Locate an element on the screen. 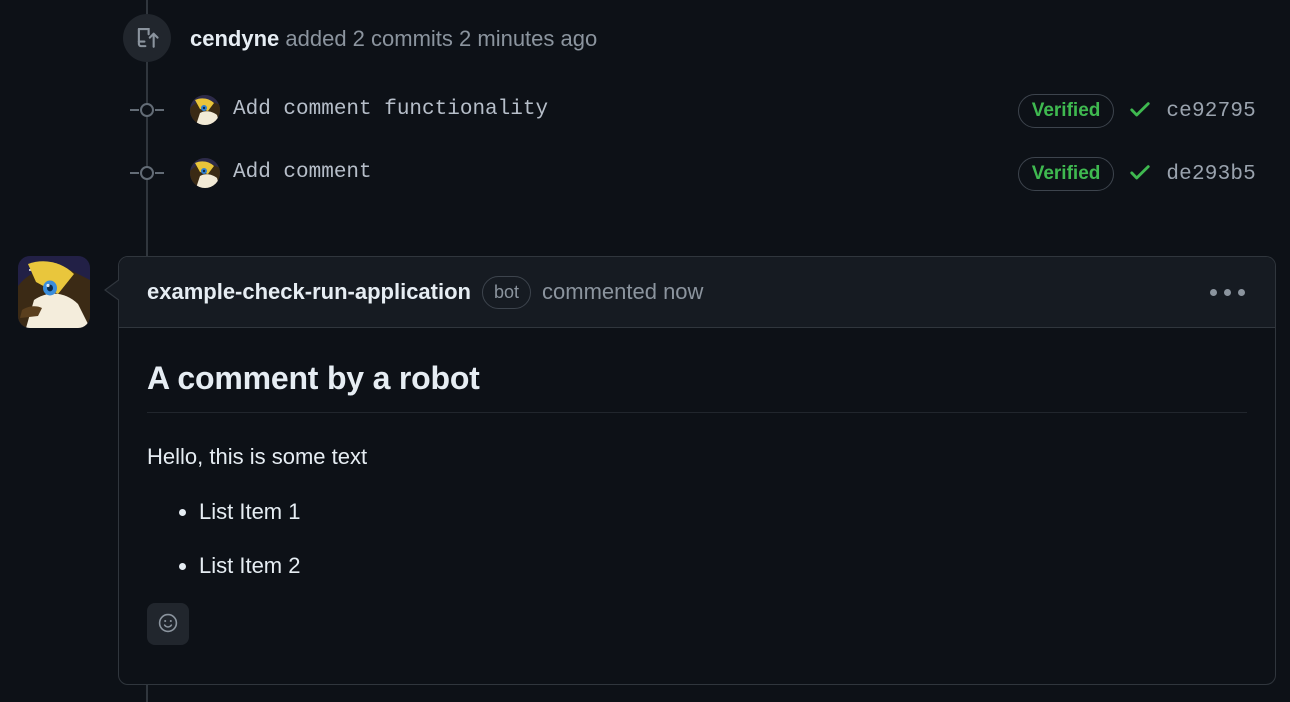  kebab-menu-icon is located at coordinates (1227, 292).